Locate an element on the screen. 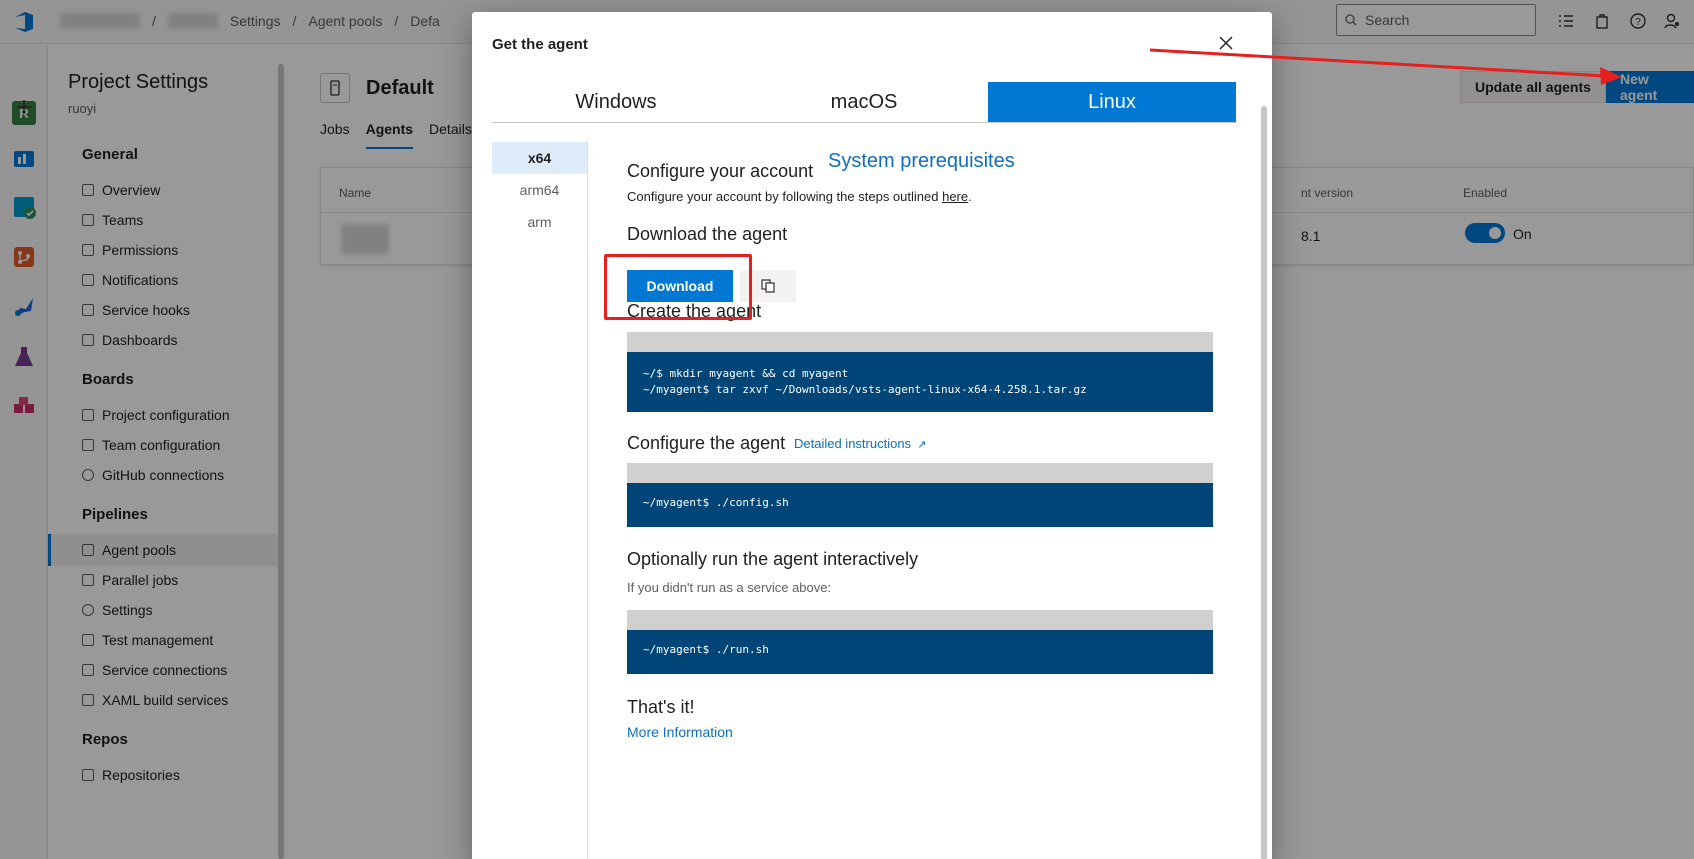 This screenshot has width=1694, height=859. arch-arm: arm is located at coordinates (539, 222).